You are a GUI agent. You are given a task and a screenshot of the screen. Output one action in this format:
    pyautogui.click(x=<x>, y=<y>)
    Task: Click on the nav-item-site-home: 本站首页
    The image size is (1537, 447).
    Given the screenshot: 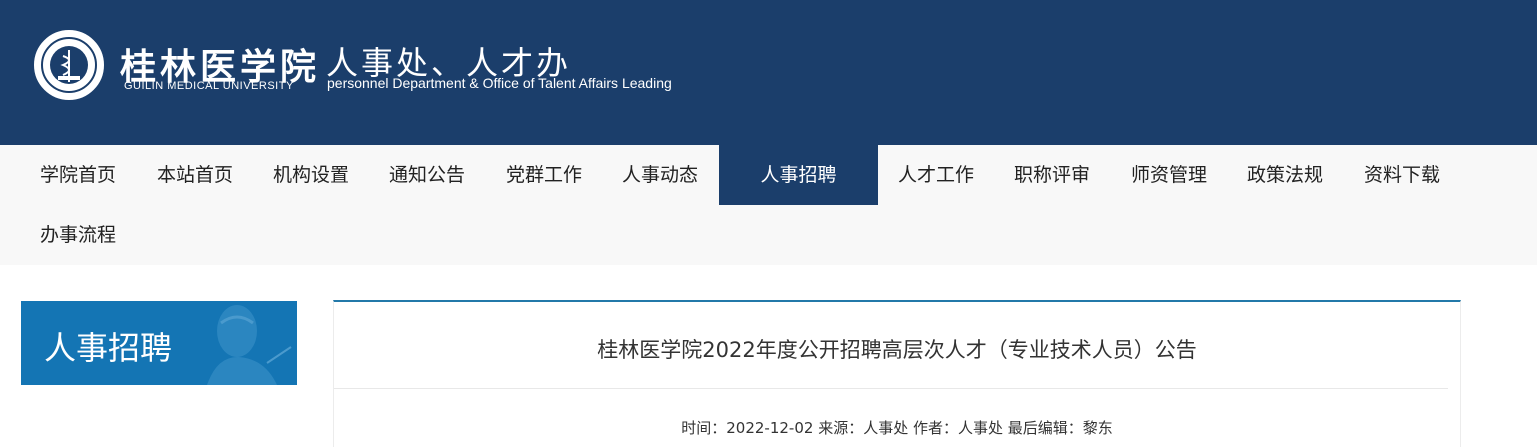 What is the action you would take?
    pyautogui.click(x=195, y=175)
    